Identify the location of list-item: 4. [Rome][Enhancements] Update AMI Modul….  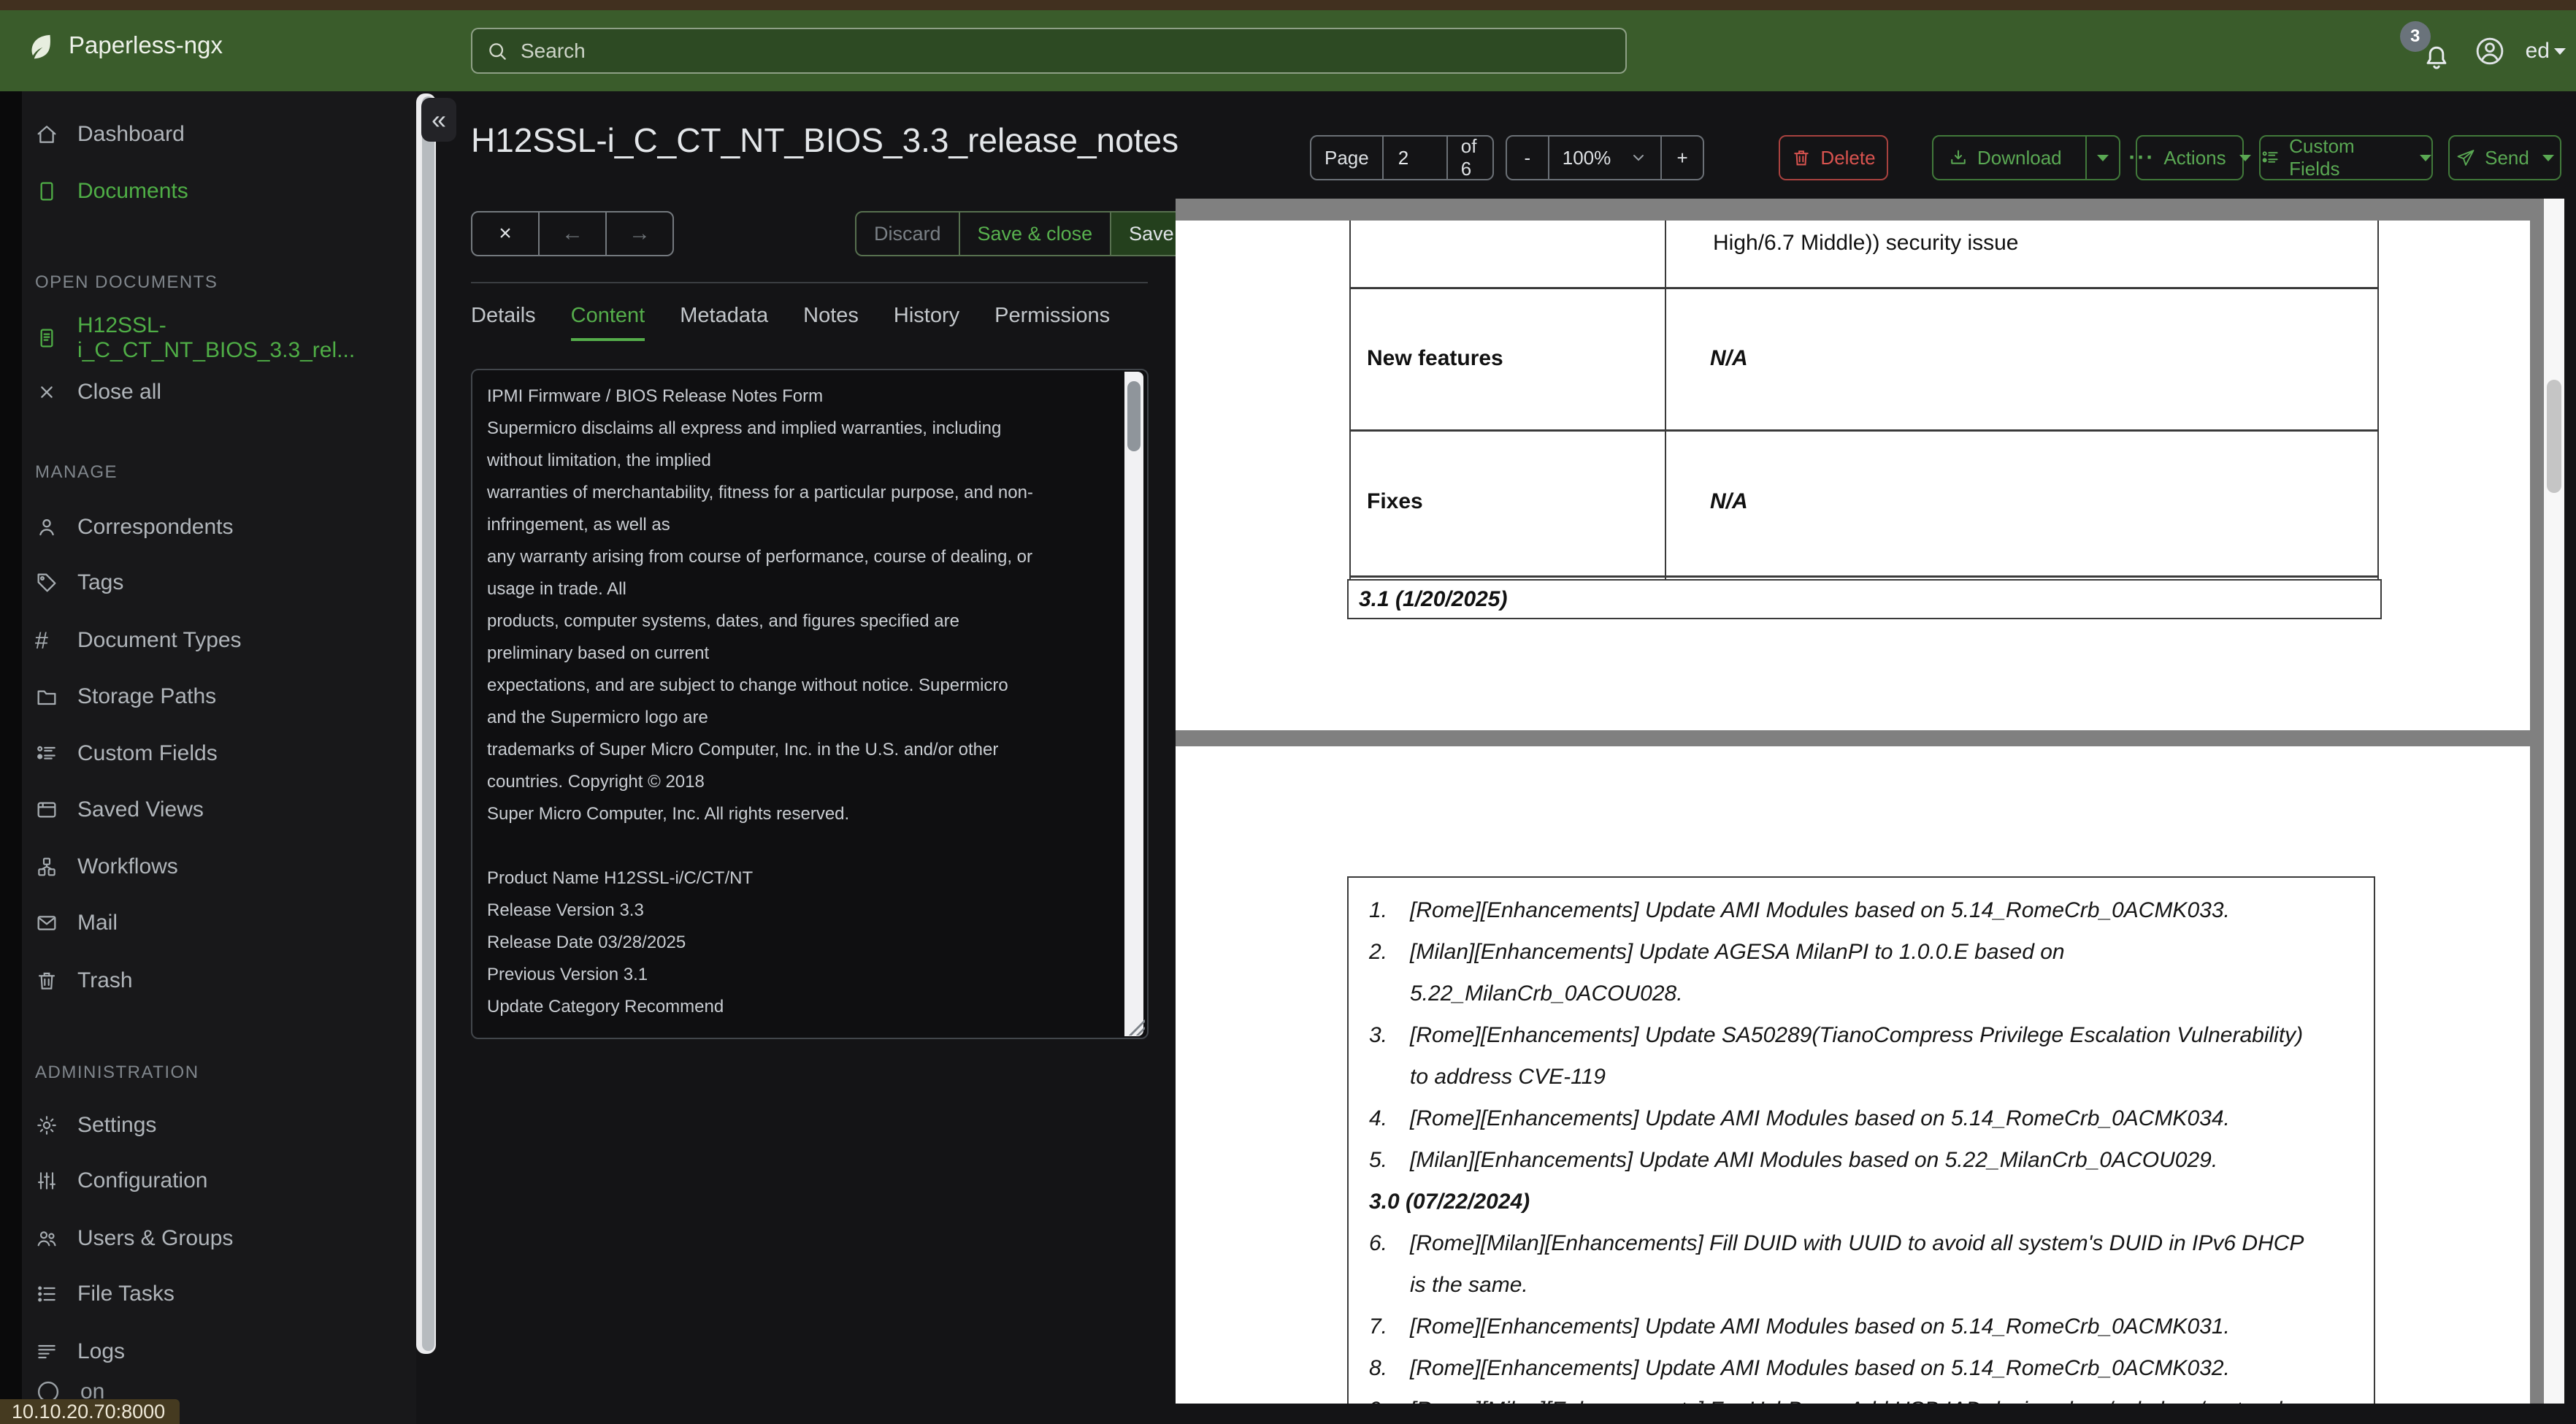
(1857, 1119).